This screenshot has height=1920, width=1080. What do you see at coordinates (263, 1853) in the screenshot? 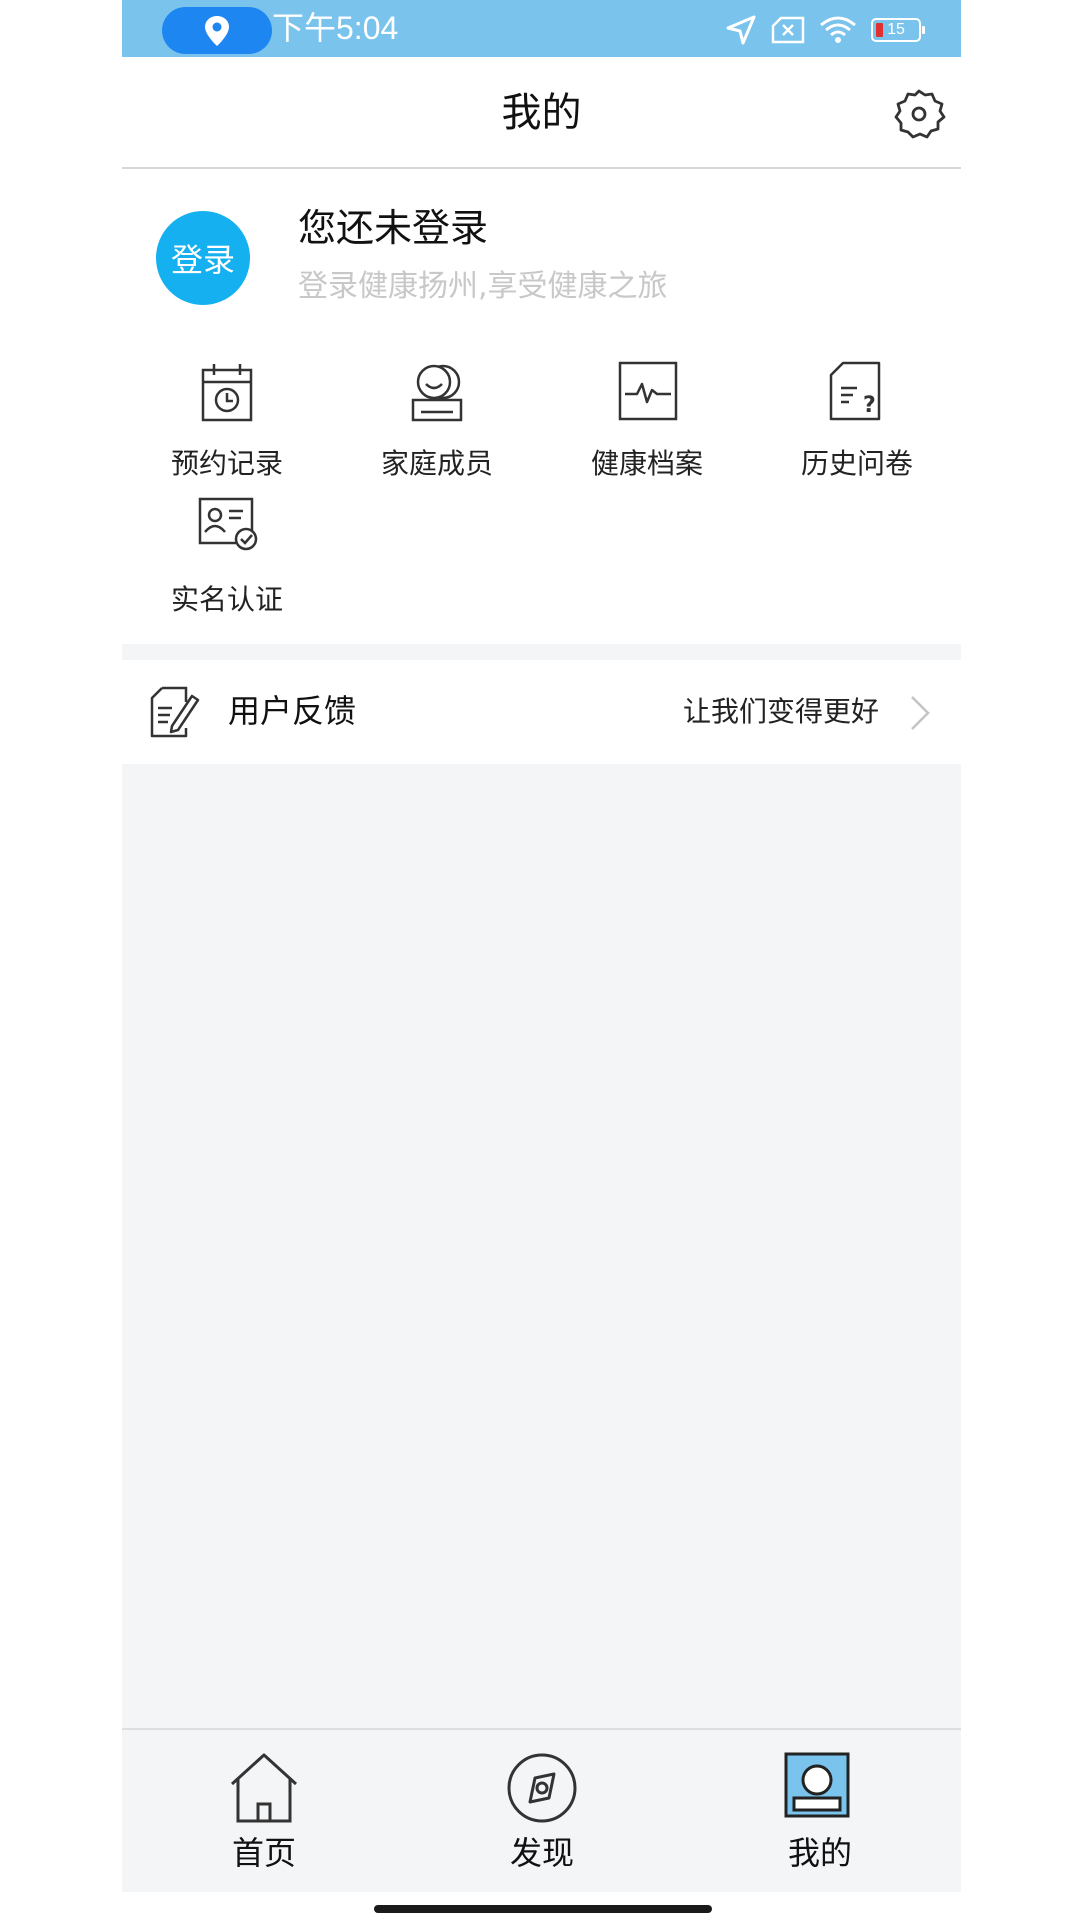
I see `tab-label: 首页` at bounding box center [263, 1853].